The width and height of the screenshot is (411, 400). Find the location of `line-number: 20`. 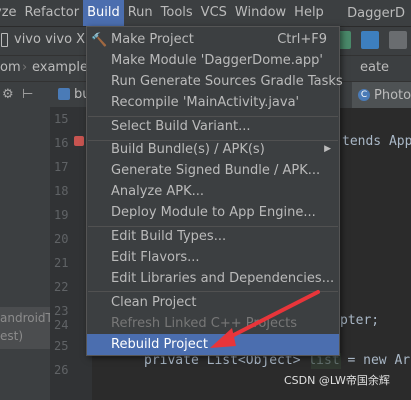

line-number: 20 is located at coordinates (61, 239).